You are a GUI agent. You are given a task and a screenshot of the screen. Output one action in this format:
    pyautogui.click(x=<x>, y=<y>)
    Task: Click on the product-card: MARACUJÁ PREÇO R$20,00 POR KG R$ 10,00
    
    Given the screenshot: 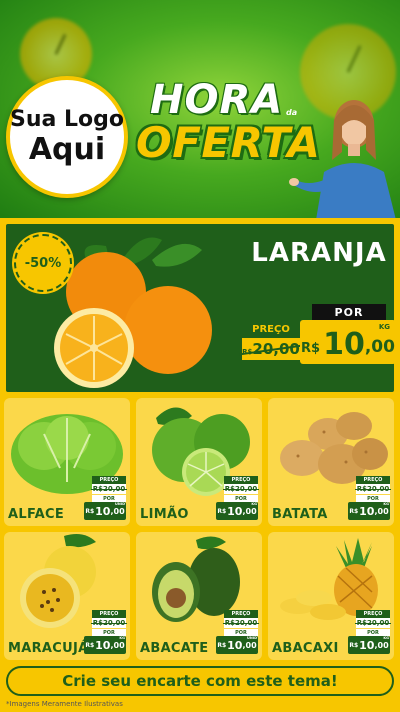 What is the action you would take?
    pyautogui.click(x=67, y=596)
    